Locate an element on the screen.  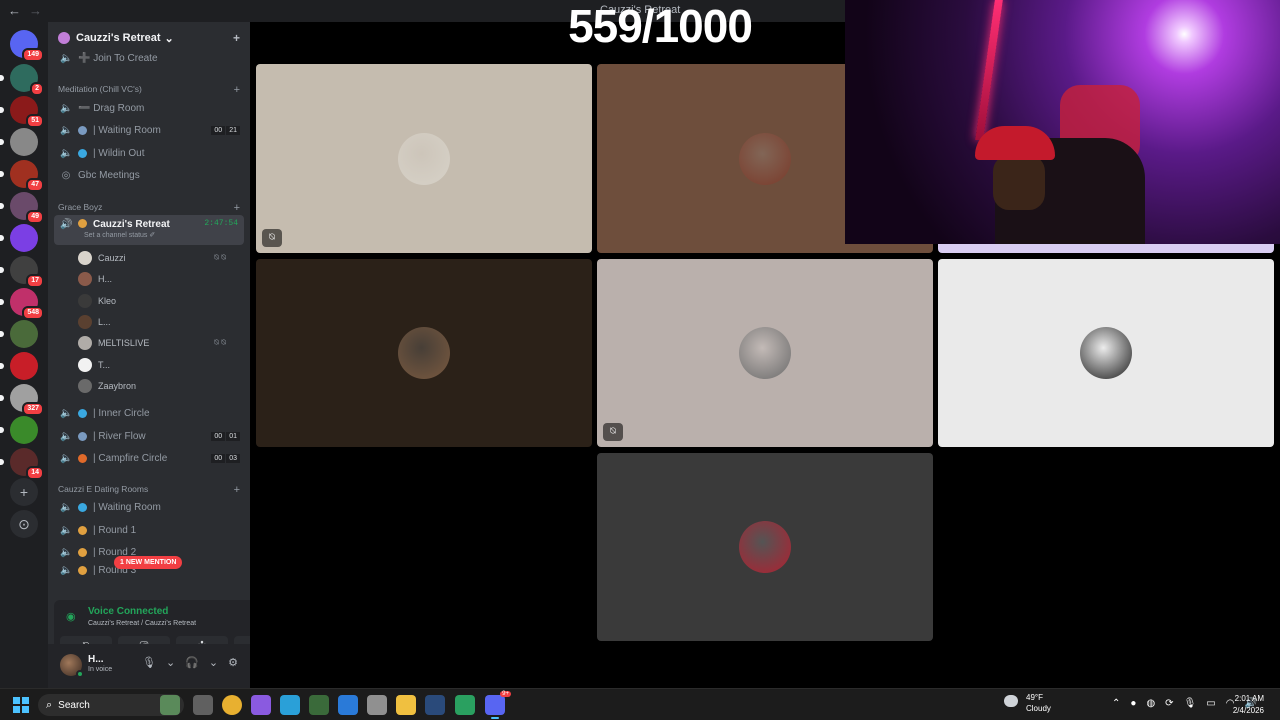
member-name: MELTISLIVE is located at coordinates (124, 343).